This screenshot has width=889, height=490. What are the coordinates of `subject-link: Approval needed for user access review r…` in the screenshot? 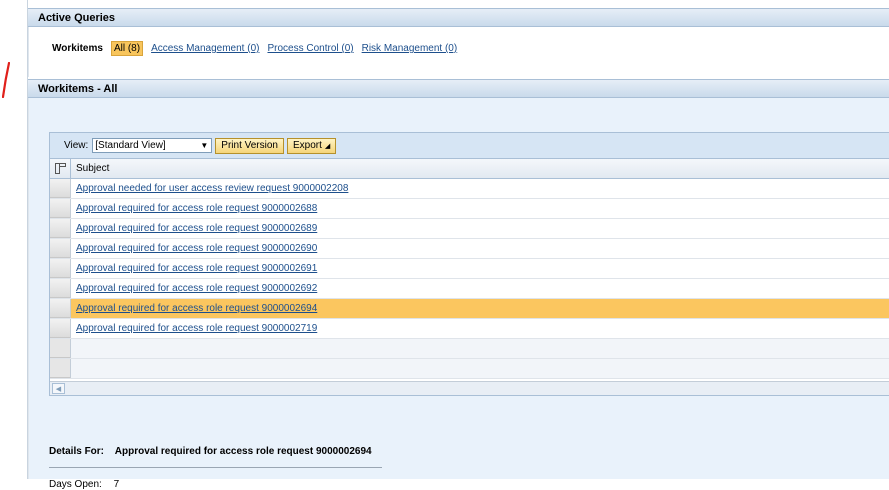 It's located at (212, 188).